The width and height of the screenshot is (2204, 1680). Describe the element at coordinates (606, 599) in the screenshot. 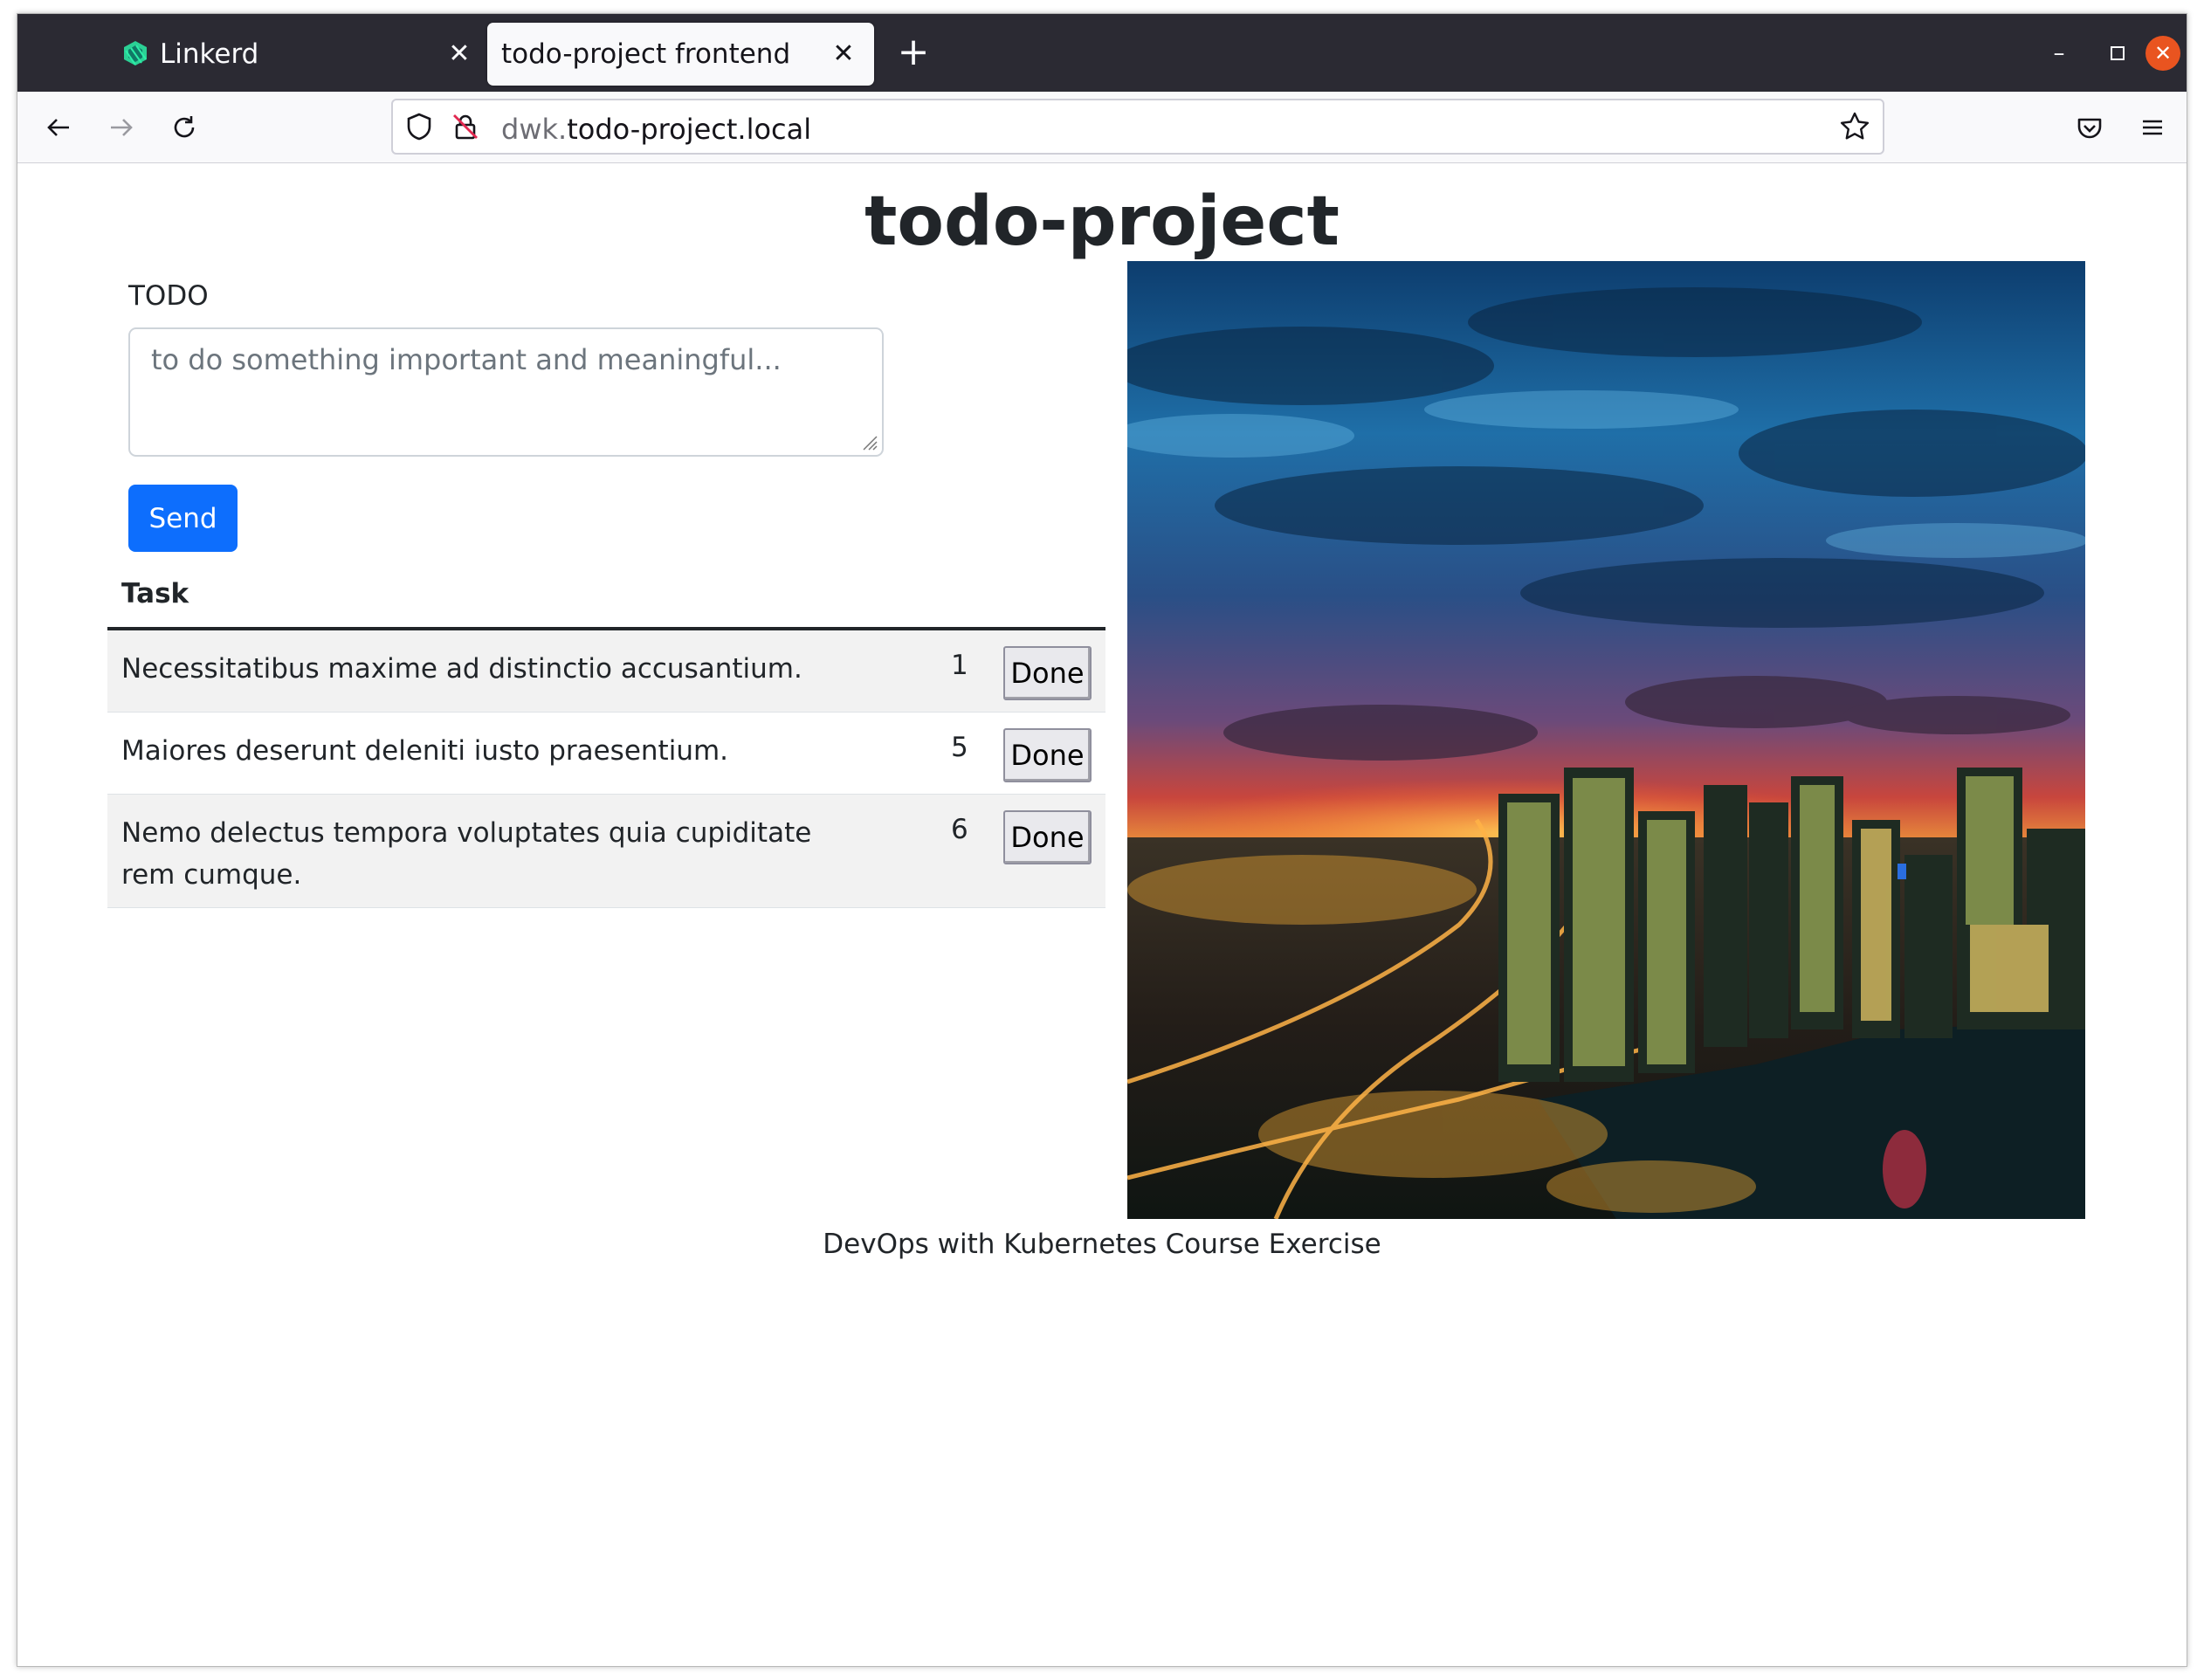

I see `table-header: Task` at that location.